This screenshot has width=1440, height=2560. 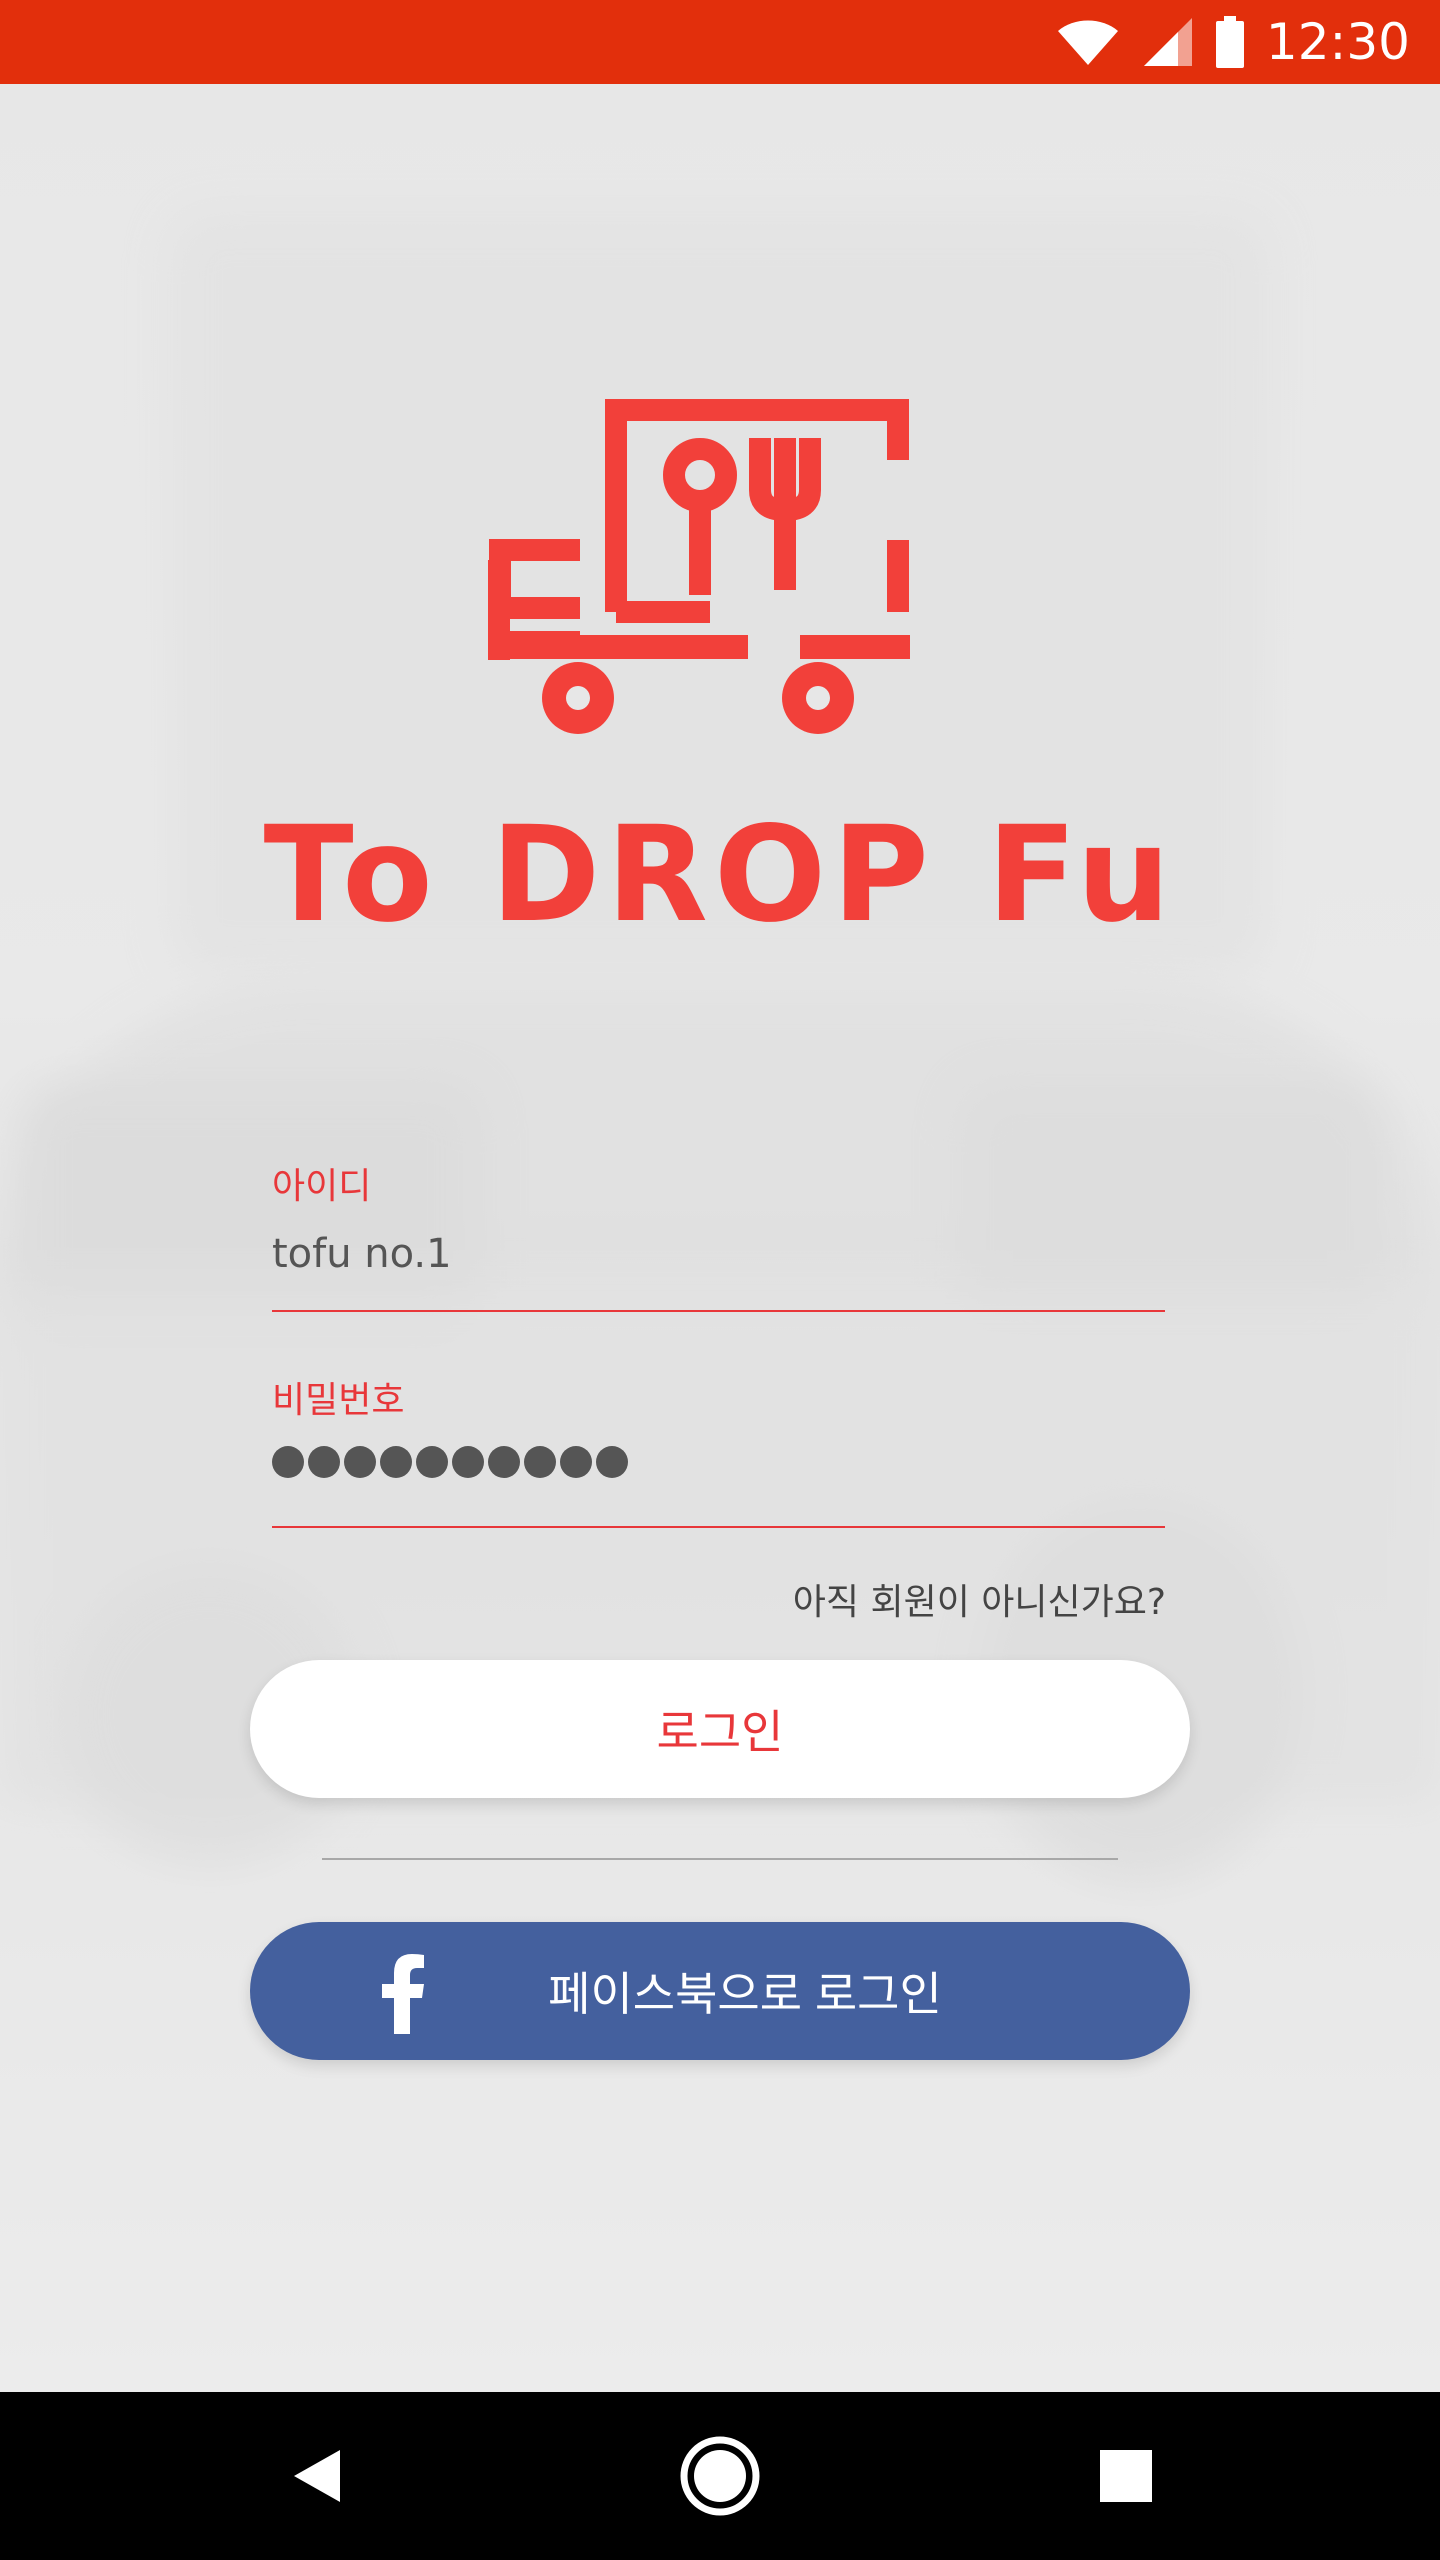 What do you see at coordinates (338, 1400) in the screenshot?
I see `password-label: 비밀번호` at bounding box center [338, 1400].